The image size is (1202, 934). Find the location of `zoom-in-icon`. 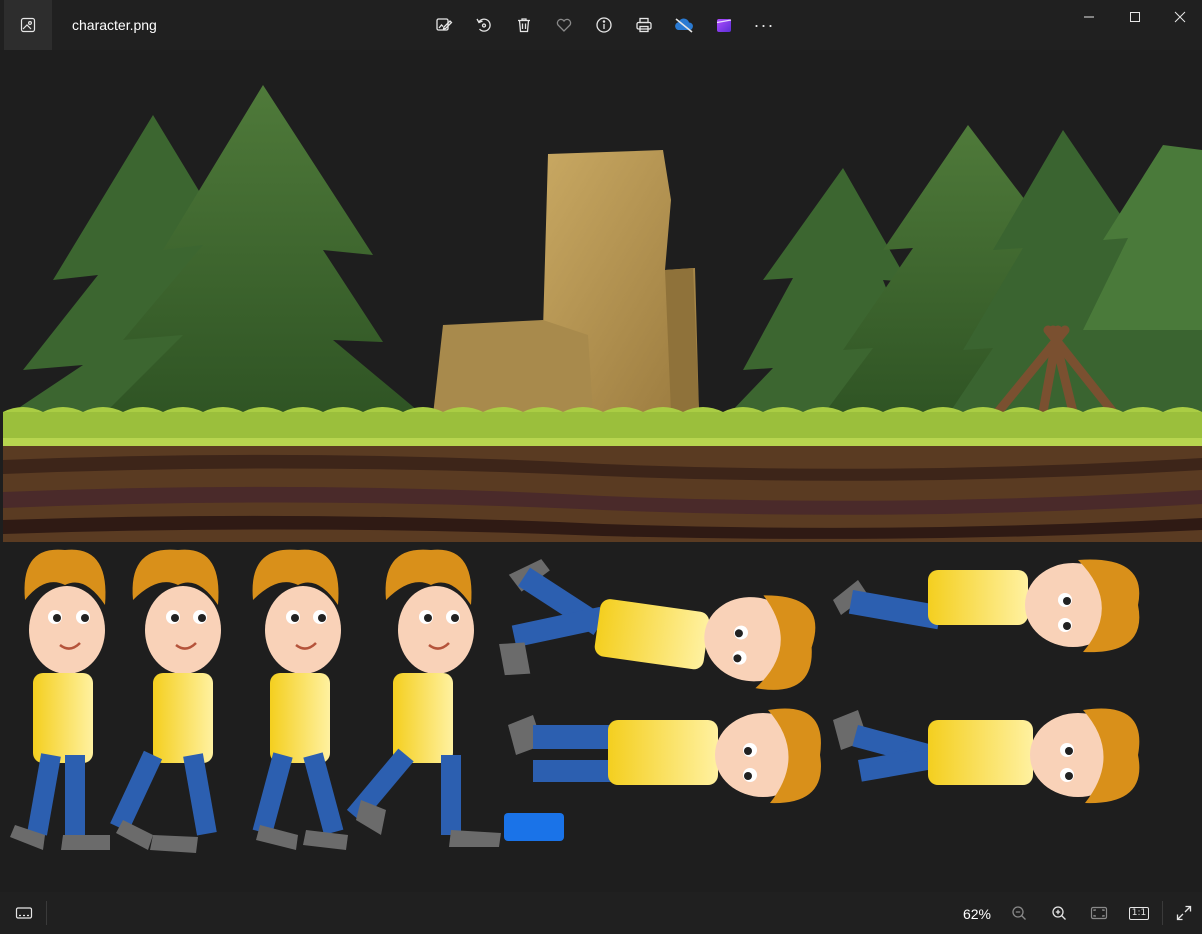

zoom-in-icon is located at coordinates (1059, 913).